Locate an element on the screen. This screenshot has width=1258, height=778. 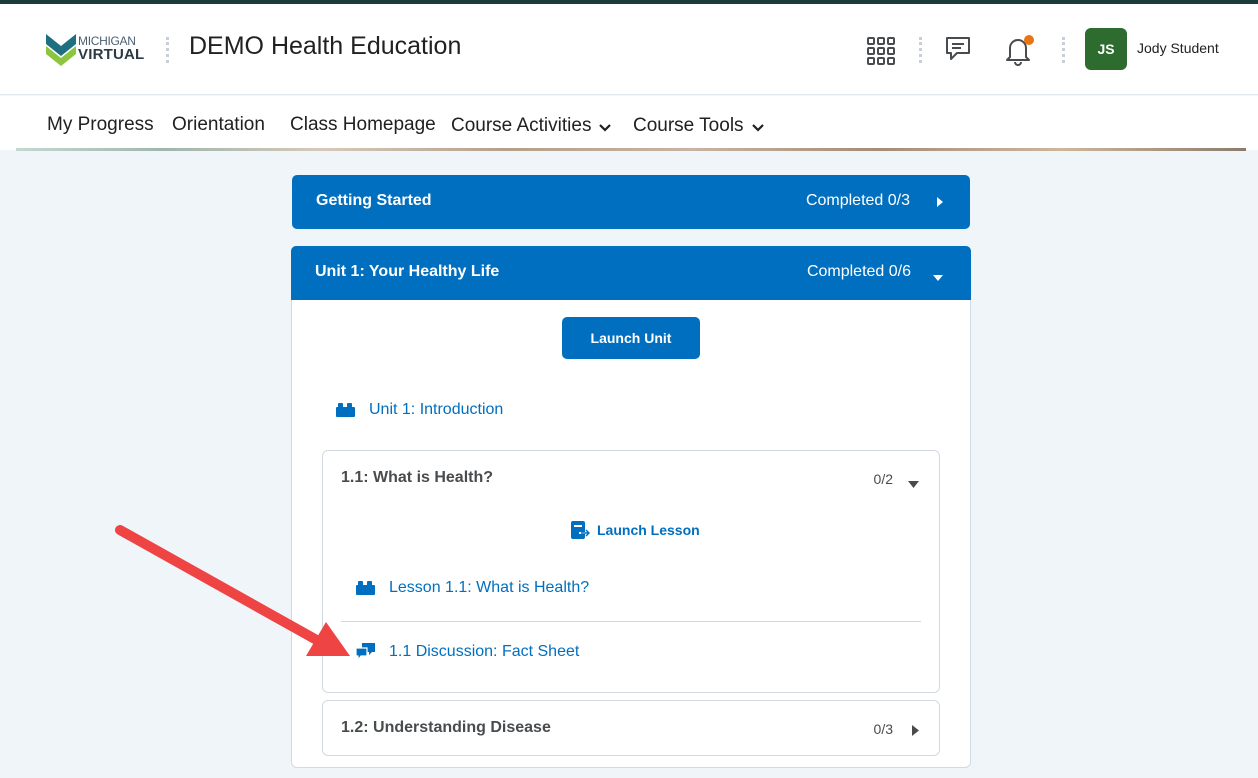
module-completion-status: Completed 0/3 is located at coordinates (857, 200).